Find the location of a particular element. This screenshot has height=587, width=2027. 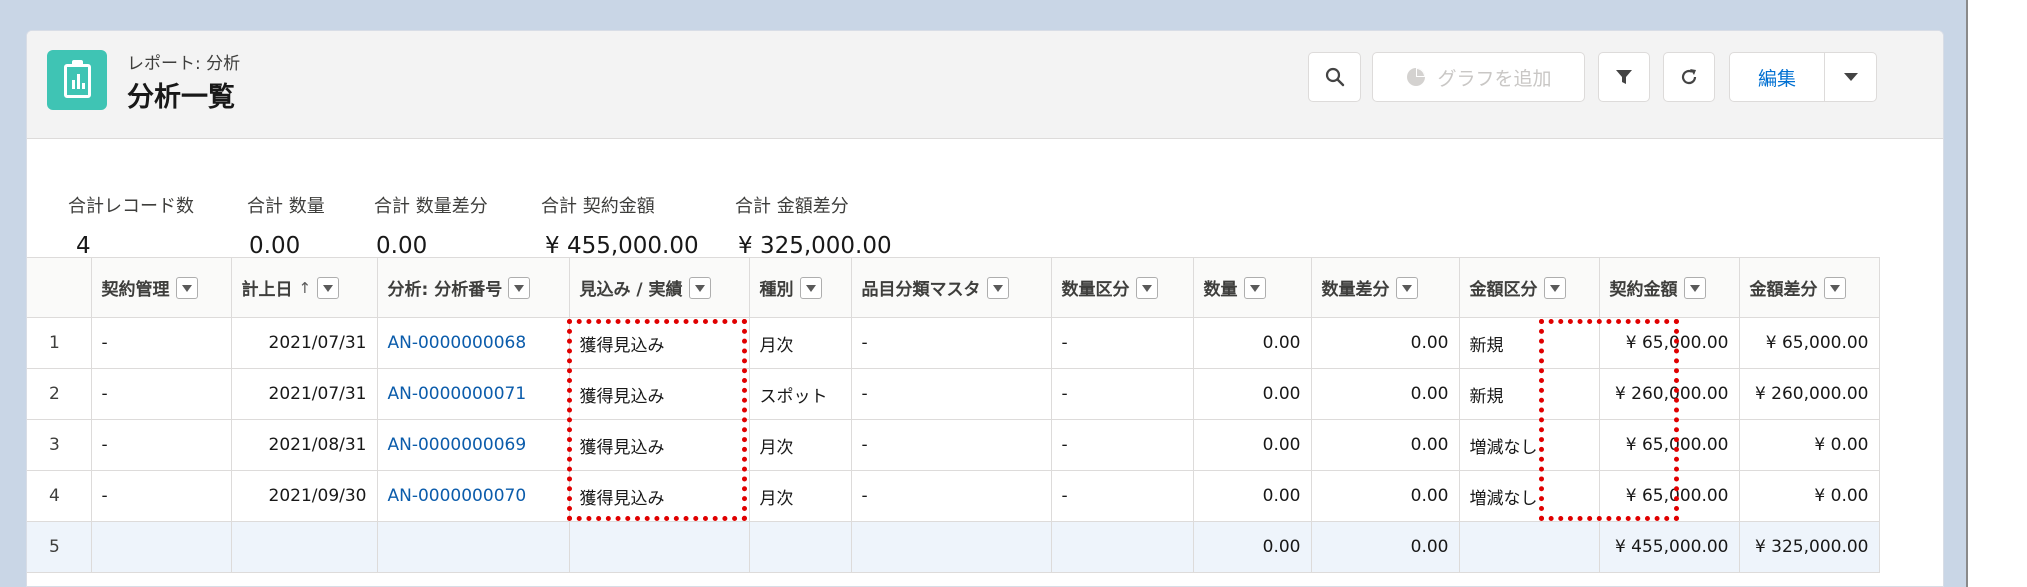

column-label: 品目分類マスタ is located at coordinates (921, 290).